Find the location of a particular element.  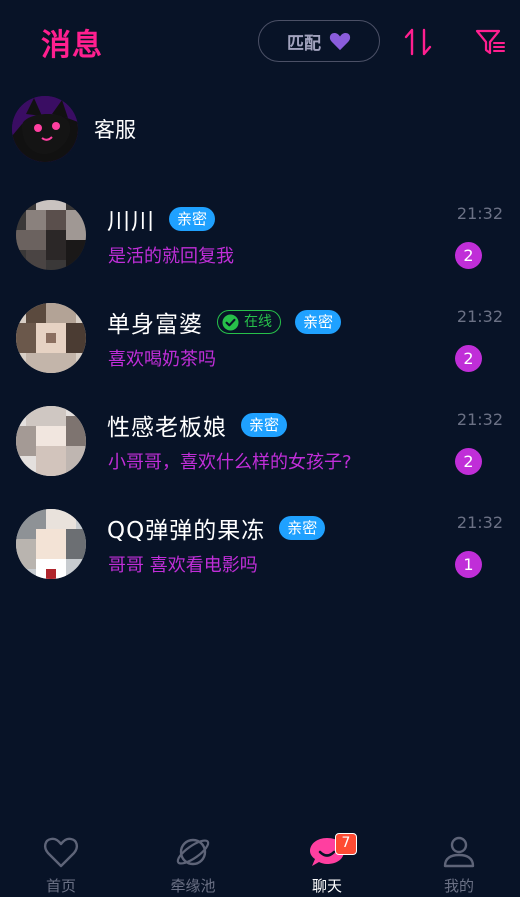

last-message: 哥哥 喜欢看电影吗 is located at coordinates (183, 565).